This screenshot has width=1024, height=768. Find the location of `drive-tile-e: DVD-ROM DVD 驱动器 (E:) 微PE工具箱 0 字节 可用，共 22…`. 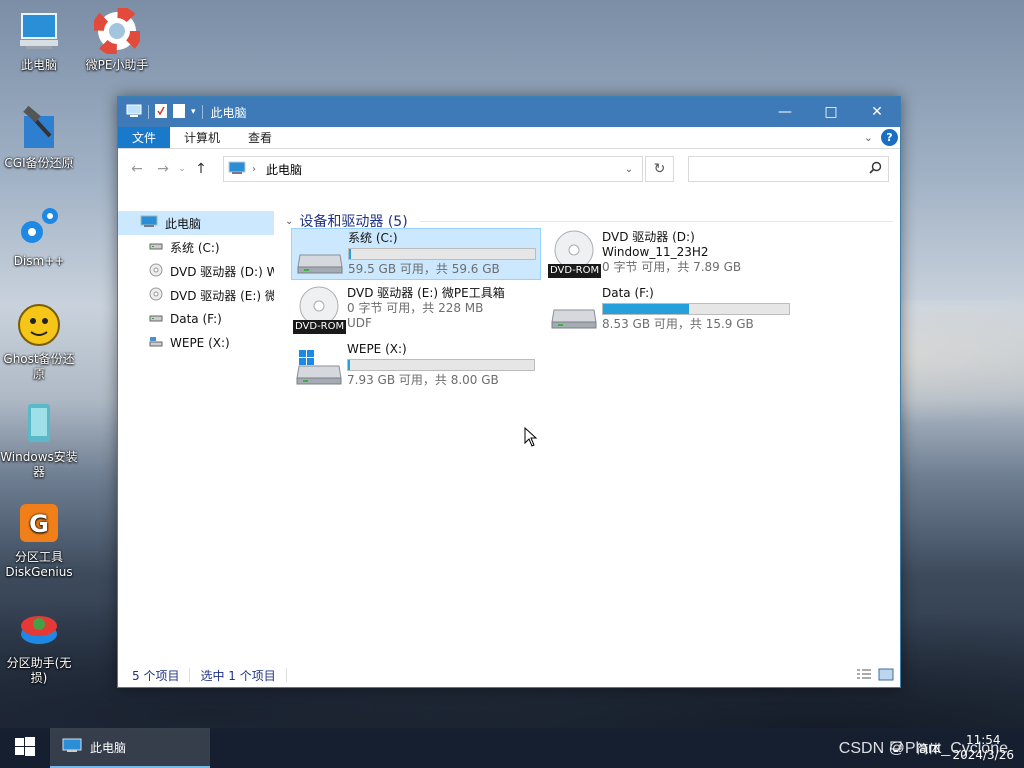

drive-tile-e: DVD-ROM DVD 驱动器 (E:) 微PE工具箱 0 字节 可用，共 22… is located at coordinates (416, 310).